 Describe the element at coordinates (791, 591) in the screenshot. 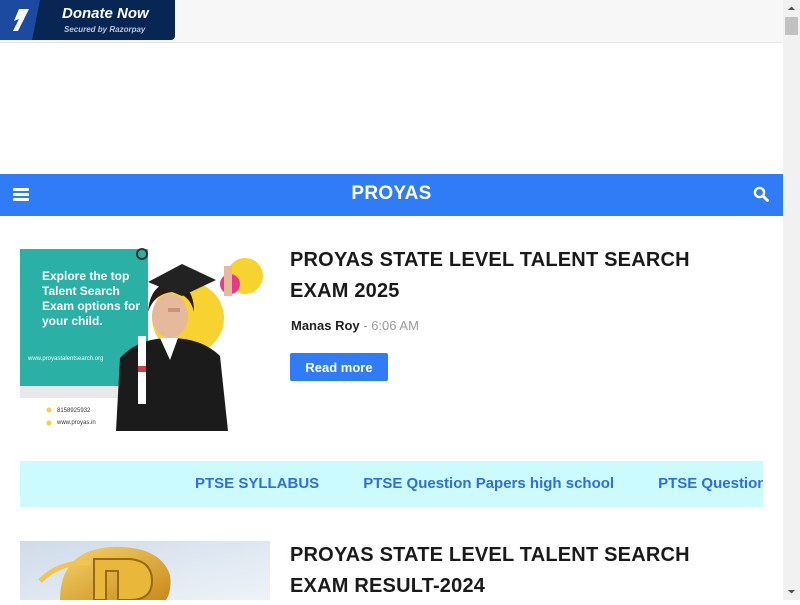

I see `scroll-down-arrow-icon` at that location.